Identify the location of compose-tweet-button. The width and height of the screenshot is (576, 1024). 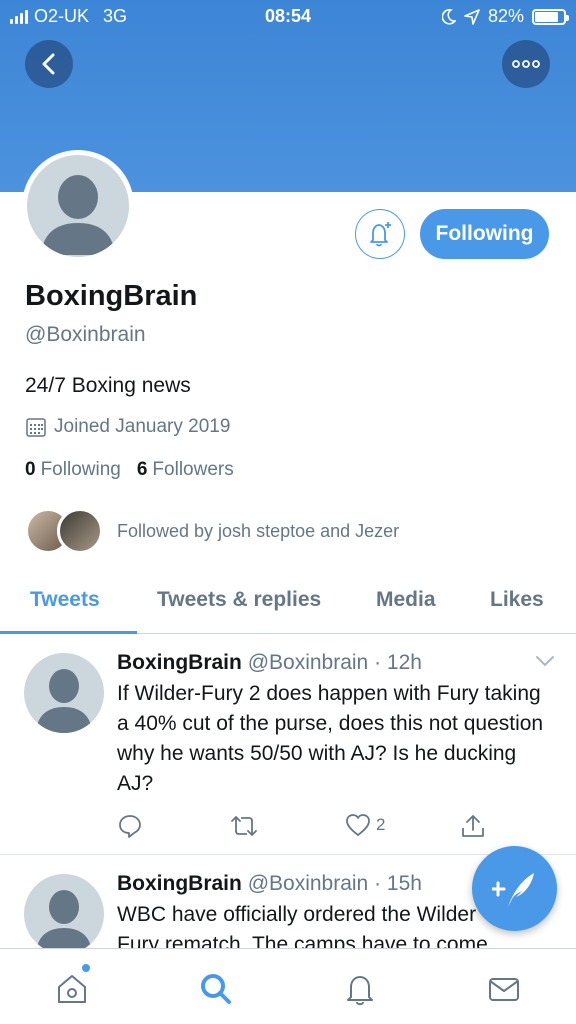
(514, 888).